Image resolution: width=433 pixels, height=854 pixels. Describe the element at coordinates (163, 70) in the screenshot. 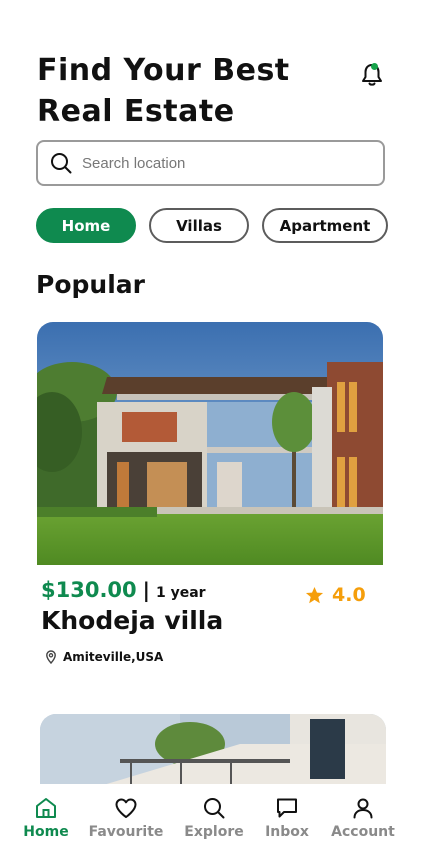

I see `page-title-line1: Find Your Best` at that location.